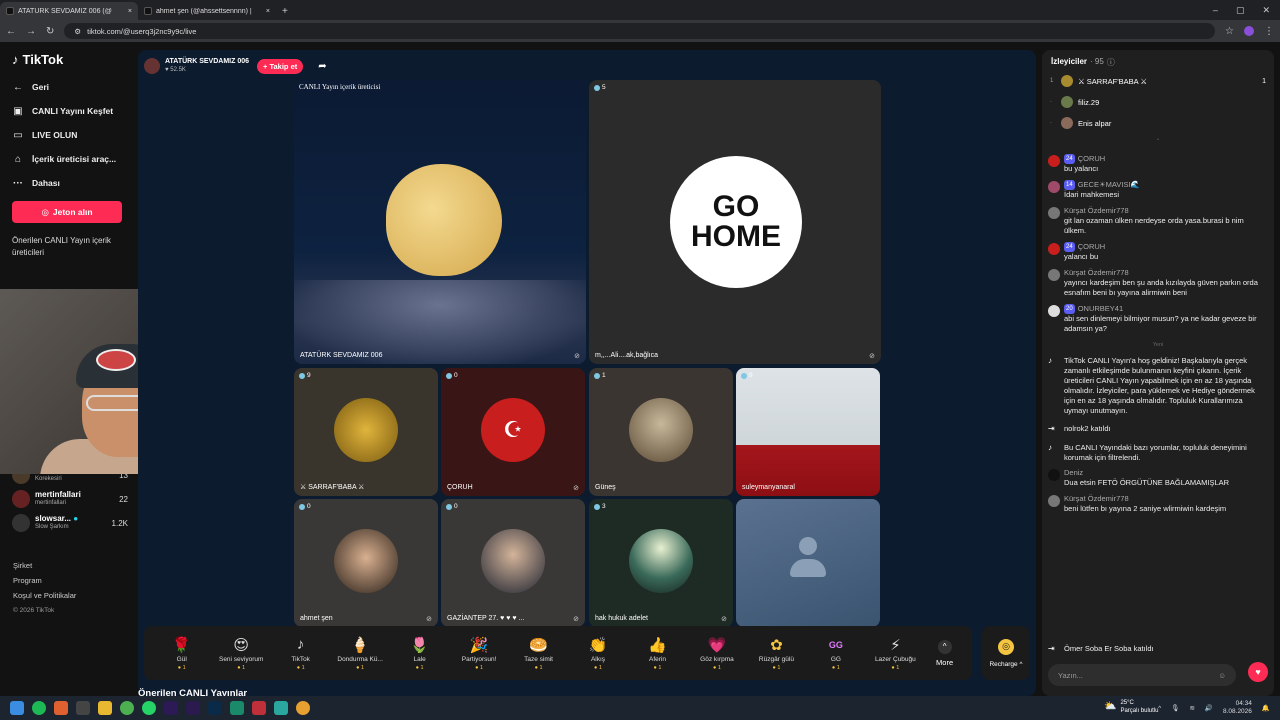  Describe the element at coordinates (207, 61) in the screenshot. I see `host-name: ATATÜRK SEVDAMIZ 006` at that location.